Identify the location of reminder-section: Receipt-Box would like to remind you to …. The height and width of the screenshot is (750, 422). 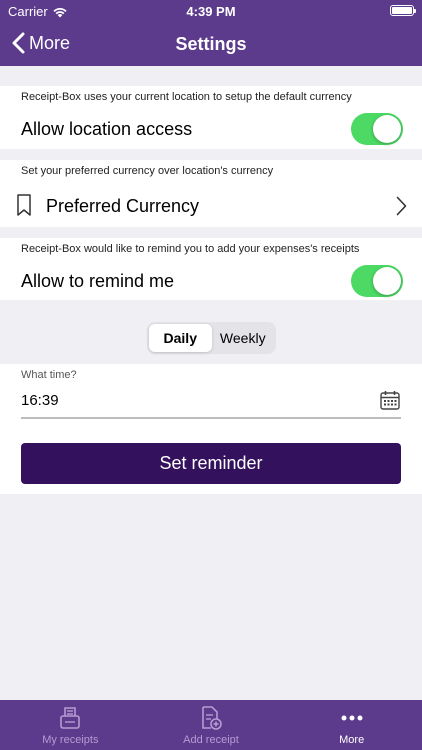
(211, 269).